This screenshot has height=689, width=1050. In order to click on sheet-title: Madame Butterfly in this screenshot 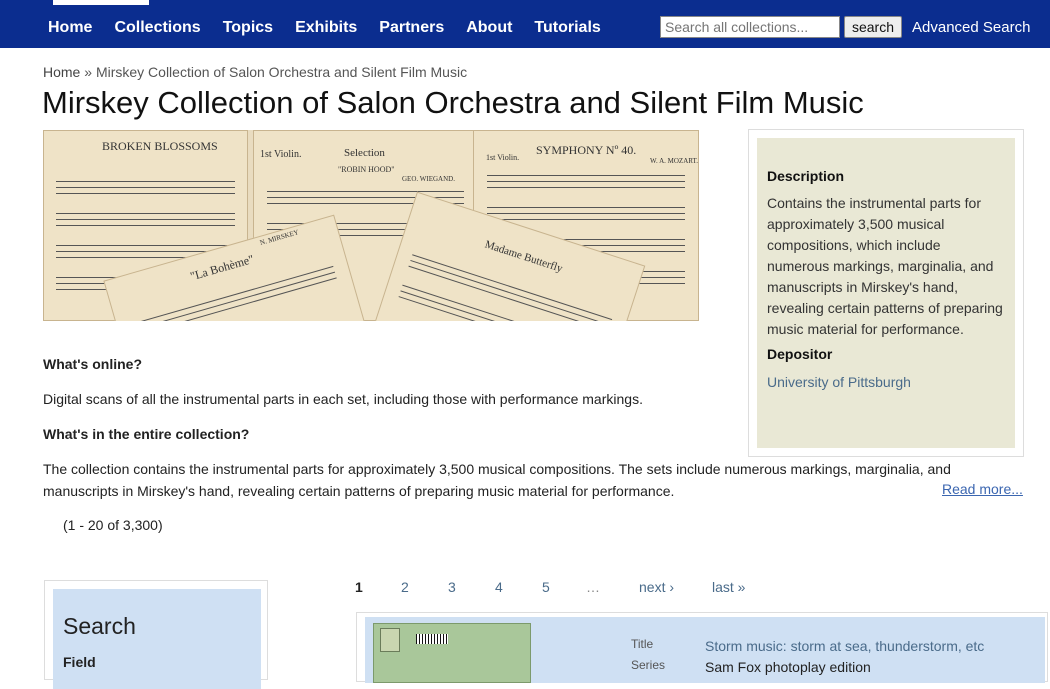, I will do `click(523, 256)`.